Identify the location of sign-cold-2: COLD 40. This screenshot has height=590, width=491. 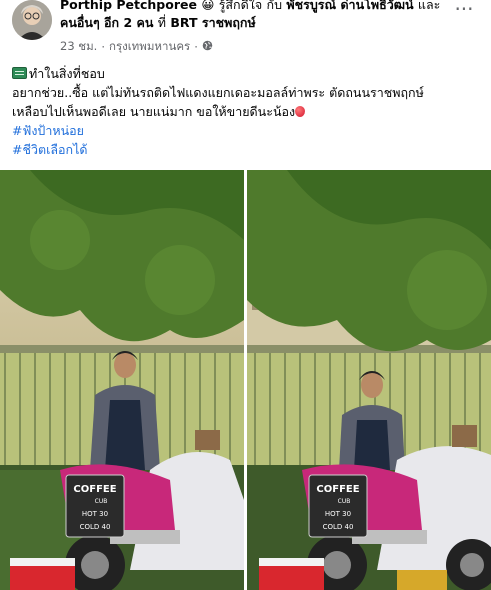
(338, 527).